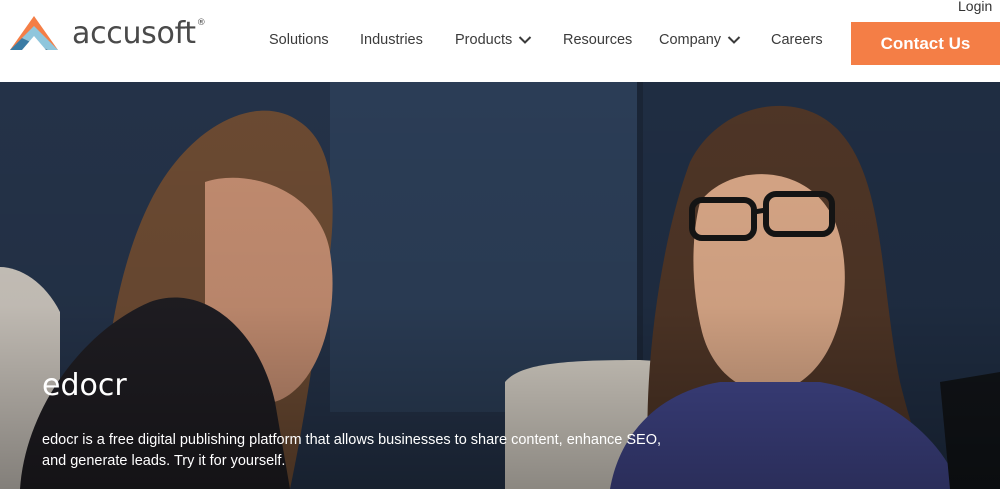 The width and height of the screenshot is (1000, 489). I want to click on nav-item-products: Products, so click(493, 40).